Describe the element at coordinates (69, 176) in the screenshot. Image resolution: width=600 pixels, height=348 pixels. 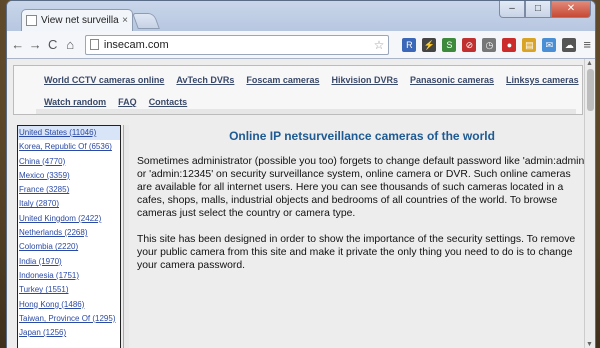
I see `country-link: Mexico (3359)` at that location.